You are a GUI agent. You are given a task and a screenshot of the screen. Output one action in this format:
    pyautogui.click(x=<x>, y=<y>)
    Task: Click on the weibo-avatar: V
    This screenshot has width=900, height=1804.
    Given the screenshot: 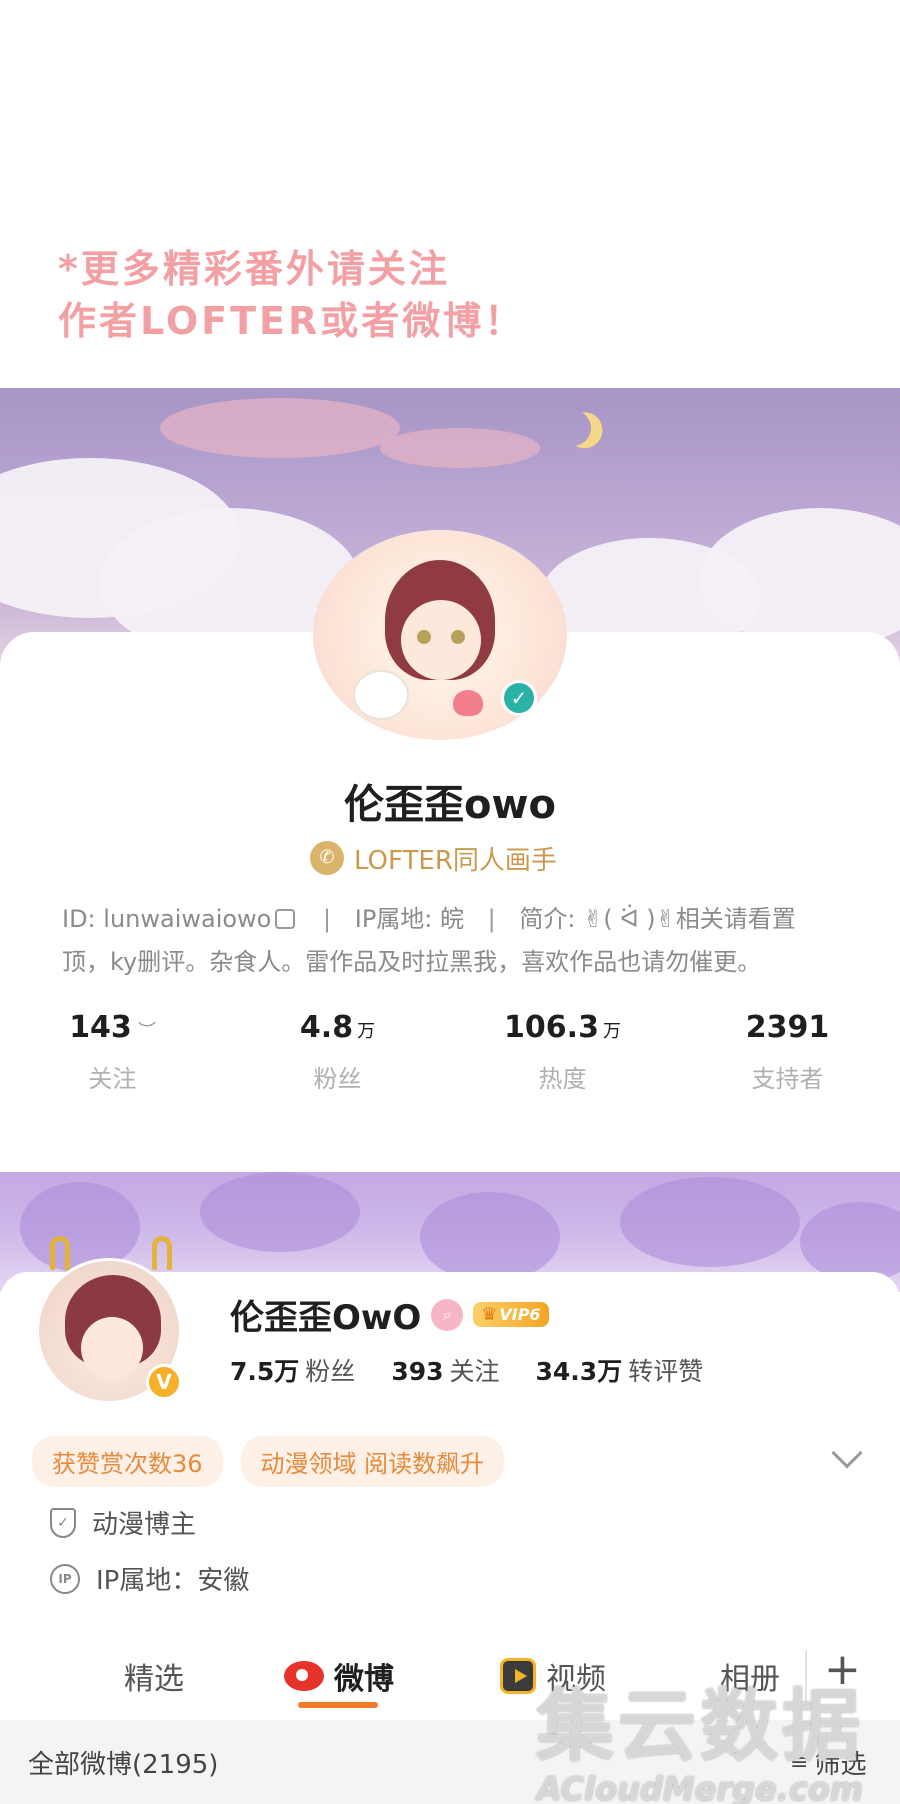 What is the action you would take?
    pyautogui.click(x=111, y=1320)
    